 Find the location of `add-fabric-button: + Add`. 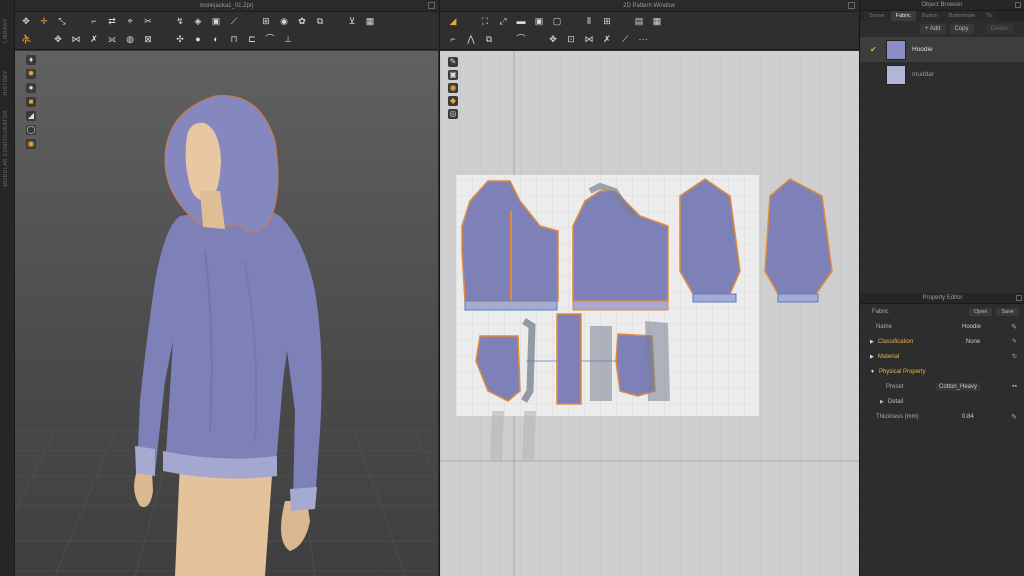

add-fabric-button: + Add is located at coordinates (933, 29).